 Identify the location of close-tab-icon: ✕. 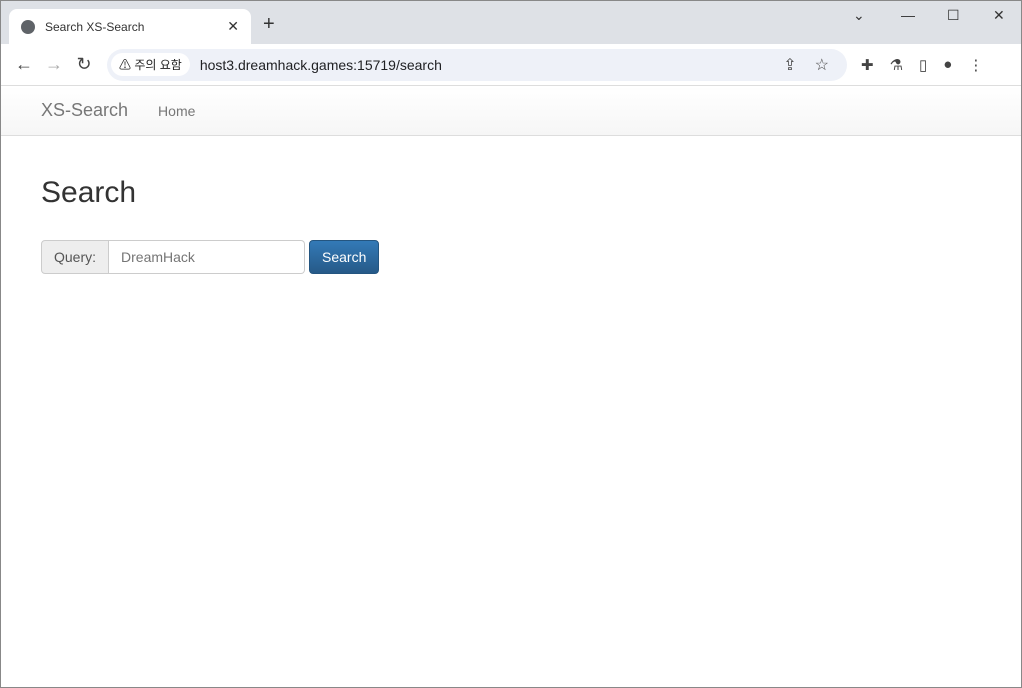
(233, 26).